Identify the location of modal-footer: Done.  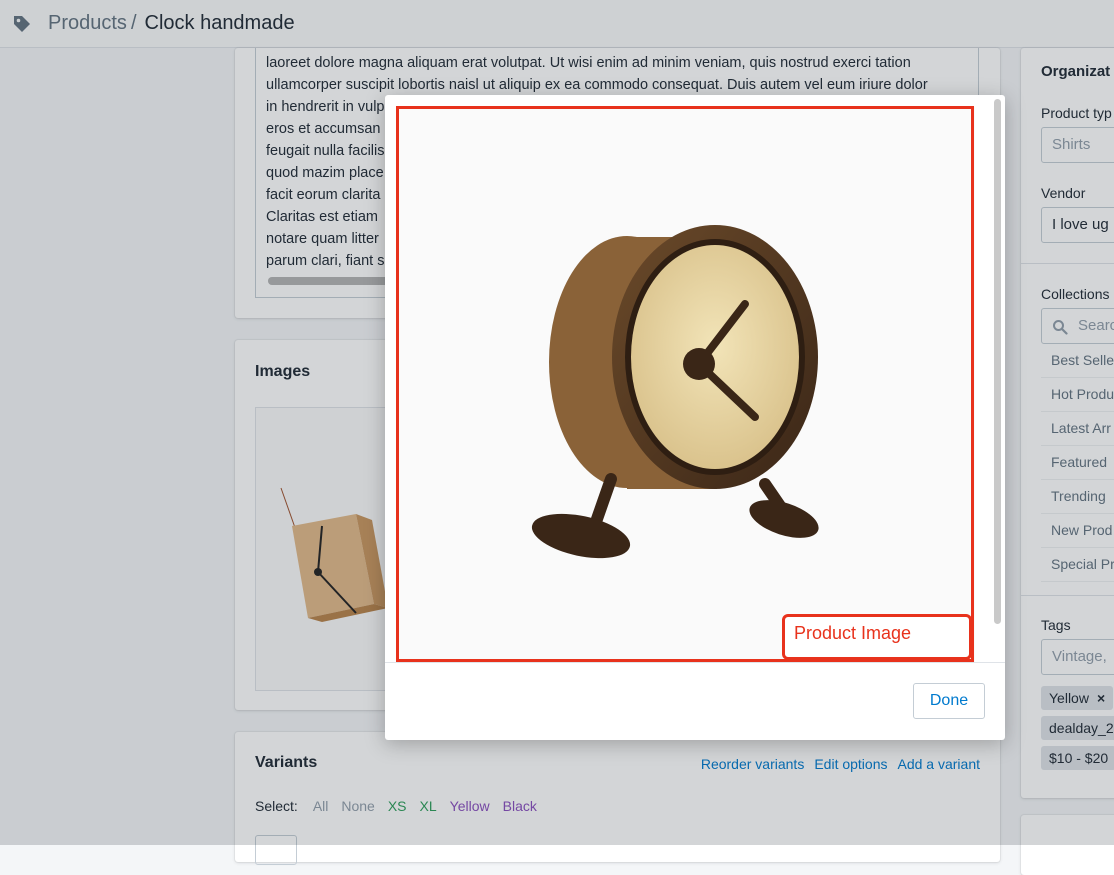
(695, 701).